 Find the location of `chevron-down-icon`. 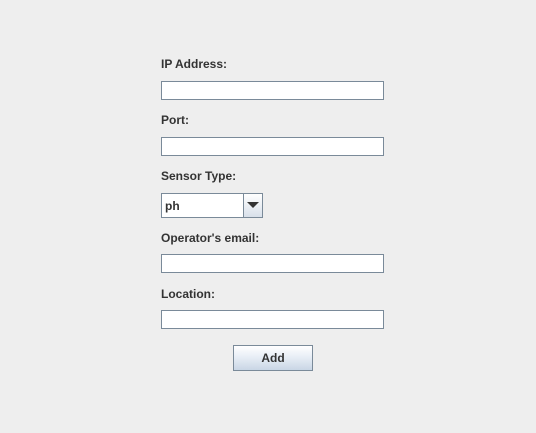

chevron-down-icon is located at coordinates (253, 205).